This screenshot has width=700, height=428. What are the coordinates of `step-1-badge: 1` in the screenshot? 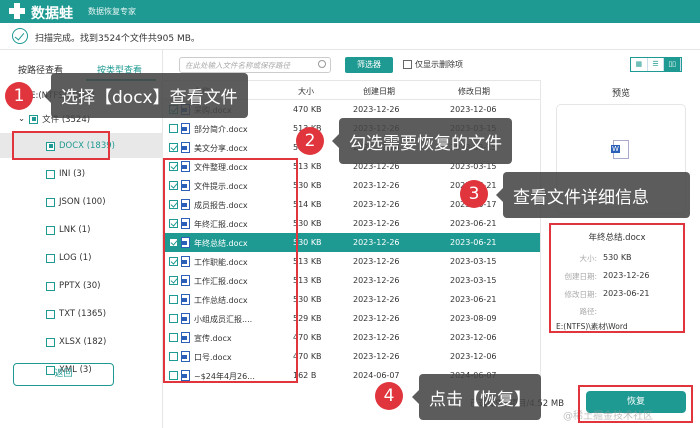 It's located at (19, 96).